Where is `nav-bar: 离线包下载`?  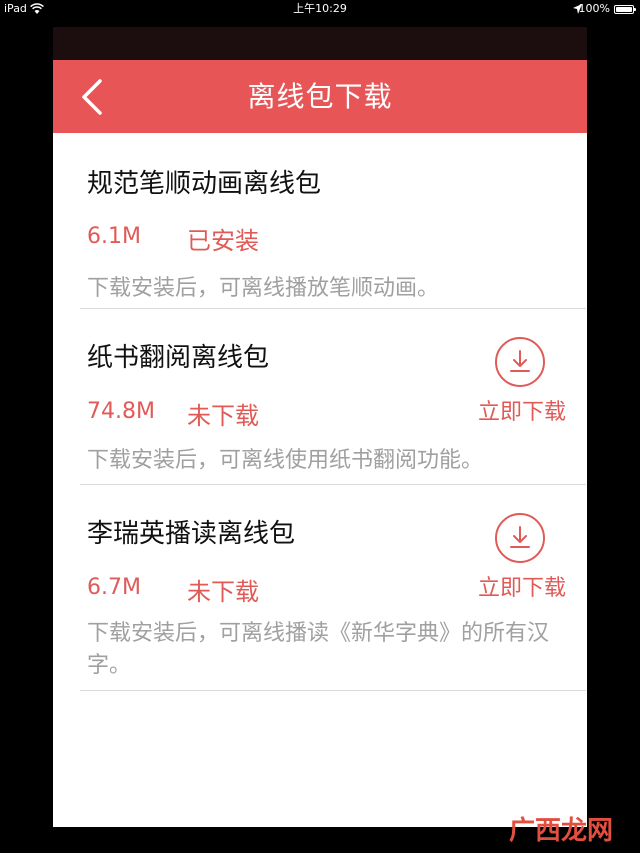
nav-bar: 离线包下载 is located at coordinates (320, 96).